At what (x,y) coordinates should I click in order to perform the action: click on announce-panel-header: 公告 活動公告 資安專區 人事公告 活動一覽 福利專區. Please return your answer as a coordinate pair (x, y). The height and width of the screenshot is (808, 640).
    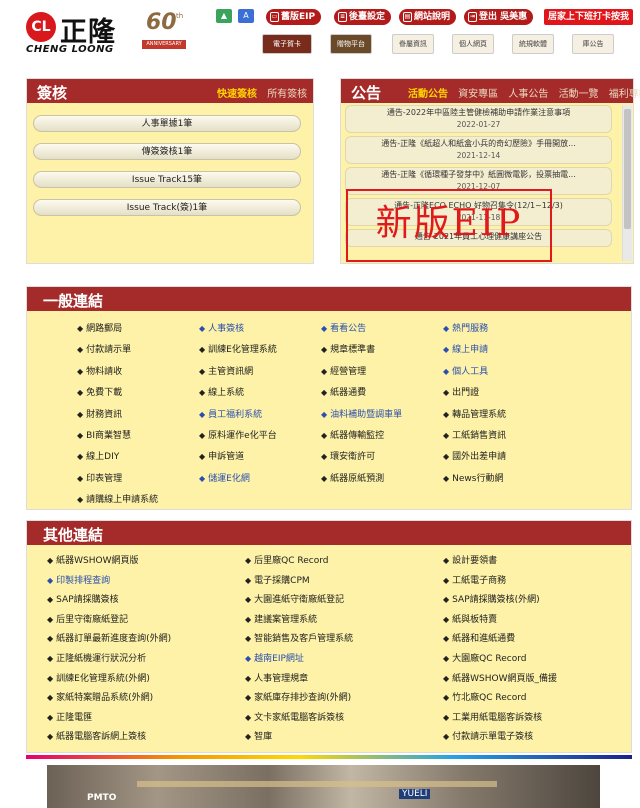
    Looking at the image, I should click on (490, 91).